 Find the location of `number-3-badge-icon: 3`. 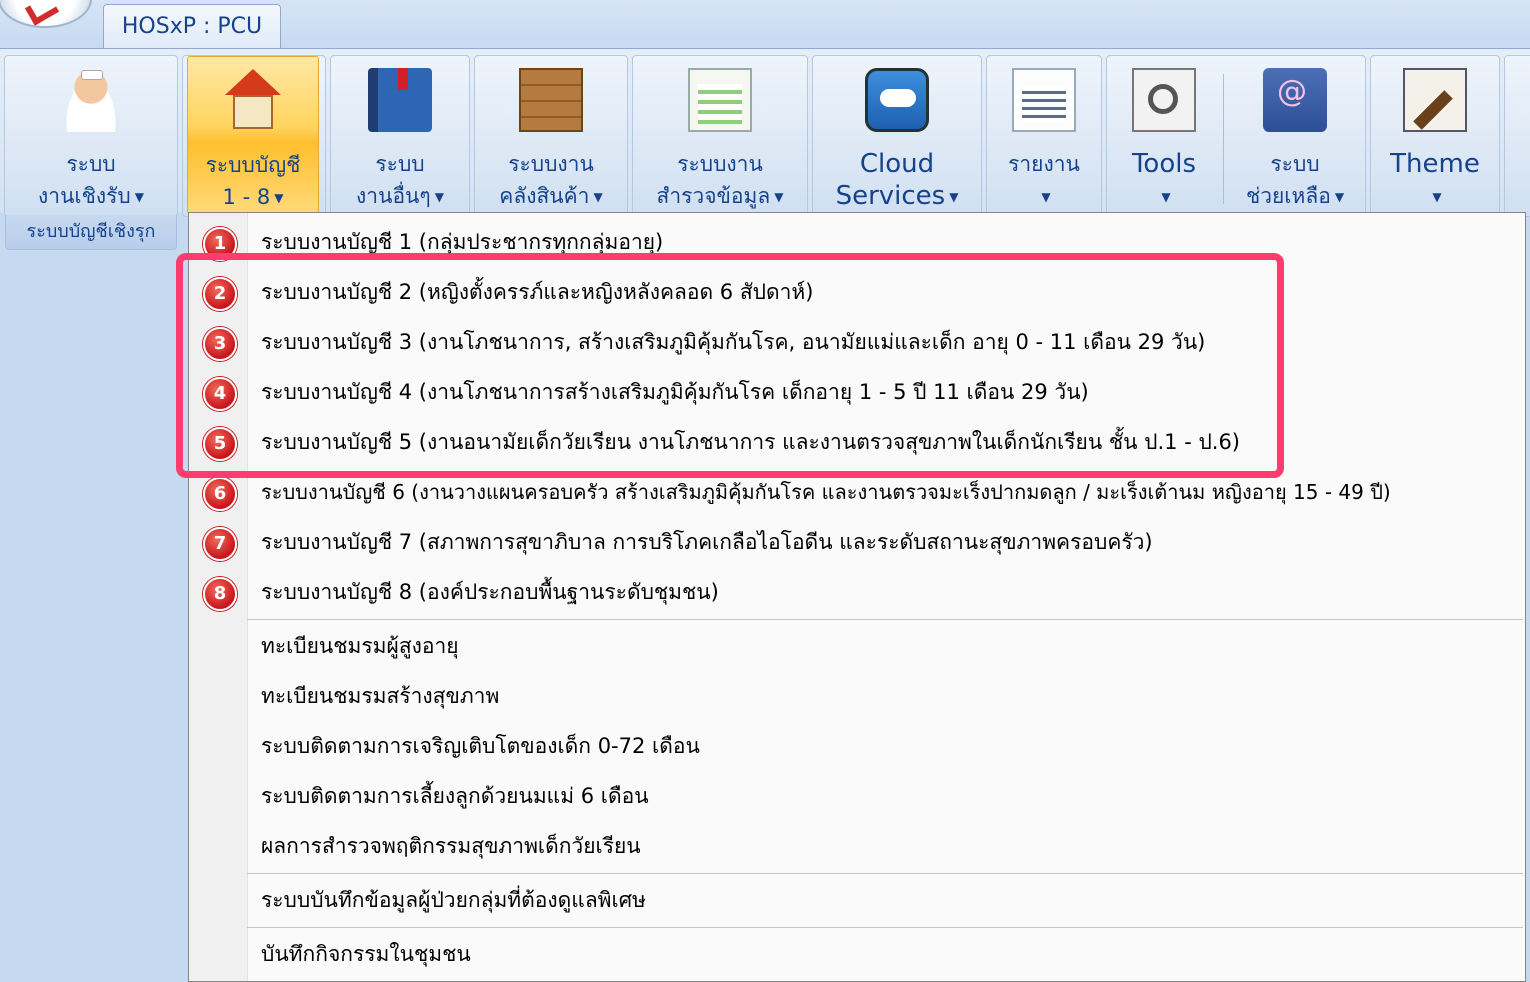

number-3-badge-icon: 3 is located at coordinates (220, 344).